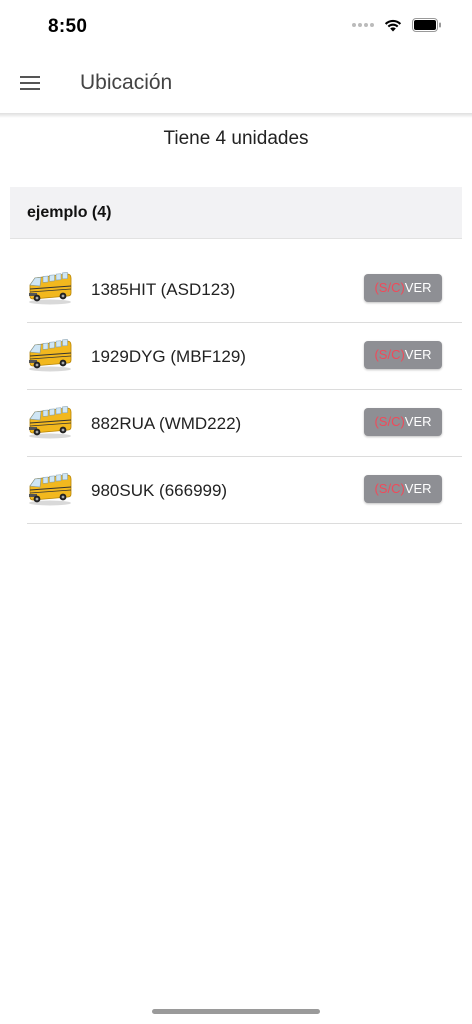 The image size is (472, 1024). I want to click on unit-label: 980SUK (666999), so click(159, 490).